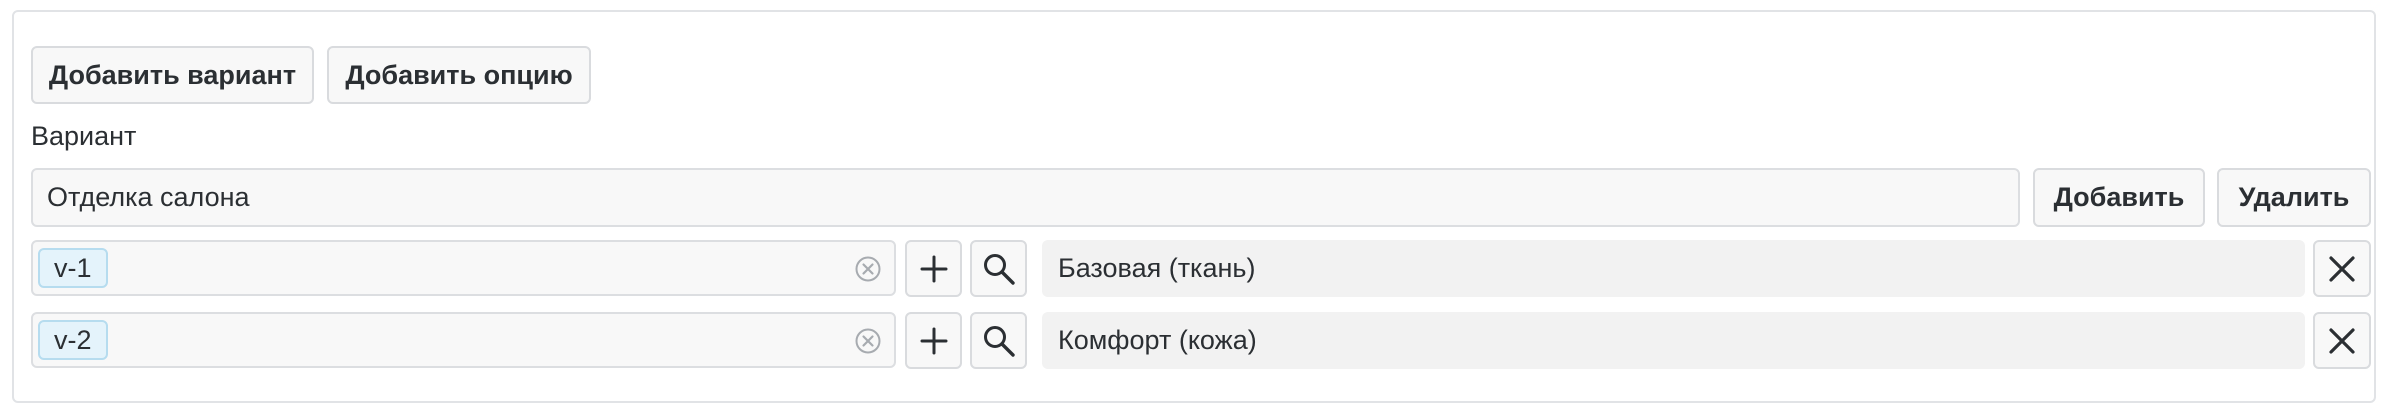 The width and height of the screenshot is (2389, 407). What do you see at coordinates (2294, 197) in the screenshot?
I see `variant-delete-button: Удалить` at bounding box center [2294, 197].